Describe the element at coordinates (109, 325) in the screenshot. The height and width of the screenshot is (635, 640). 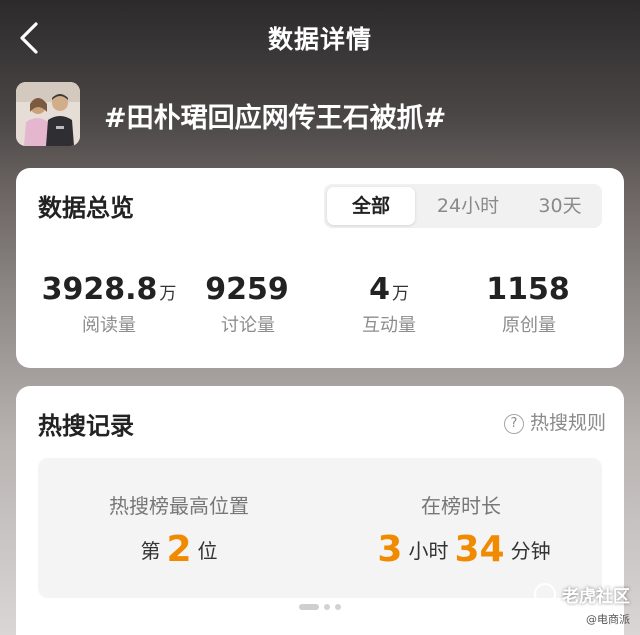
I see `stat-label: 阅读量` at that location.